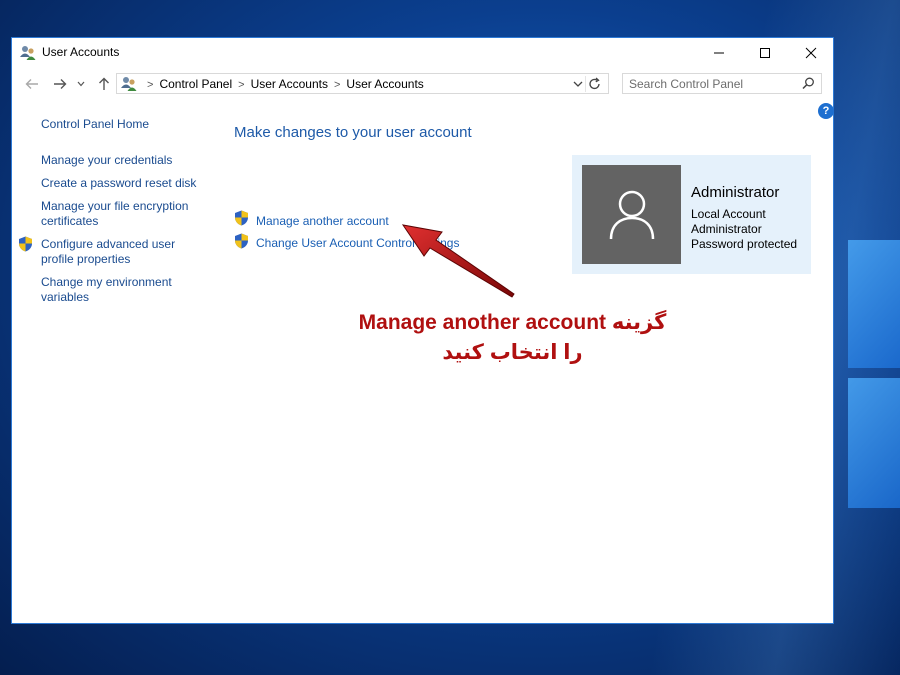 Image resolution: width=900 pixels, height=675 pixels. I want to click on avatar, so click(631, 214).